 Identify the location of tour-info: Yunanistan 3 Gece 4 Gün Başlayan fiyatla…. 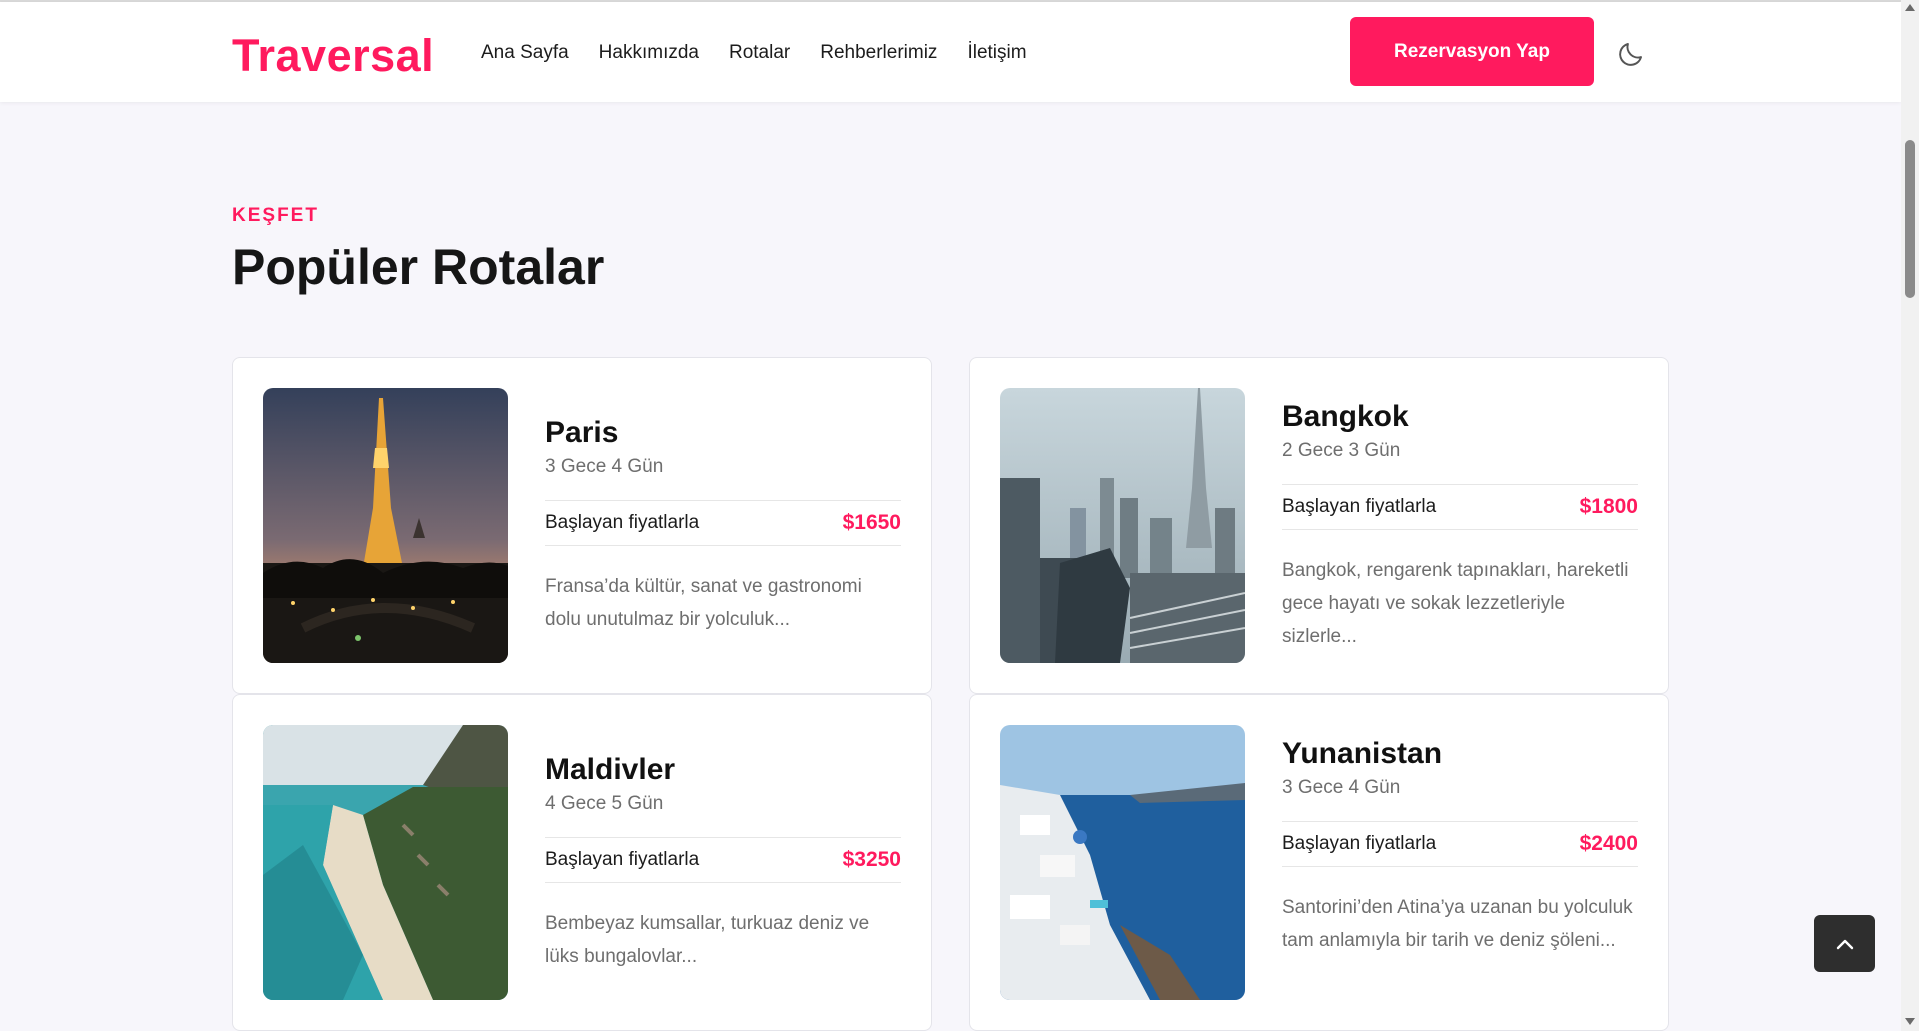
(1460, 847).